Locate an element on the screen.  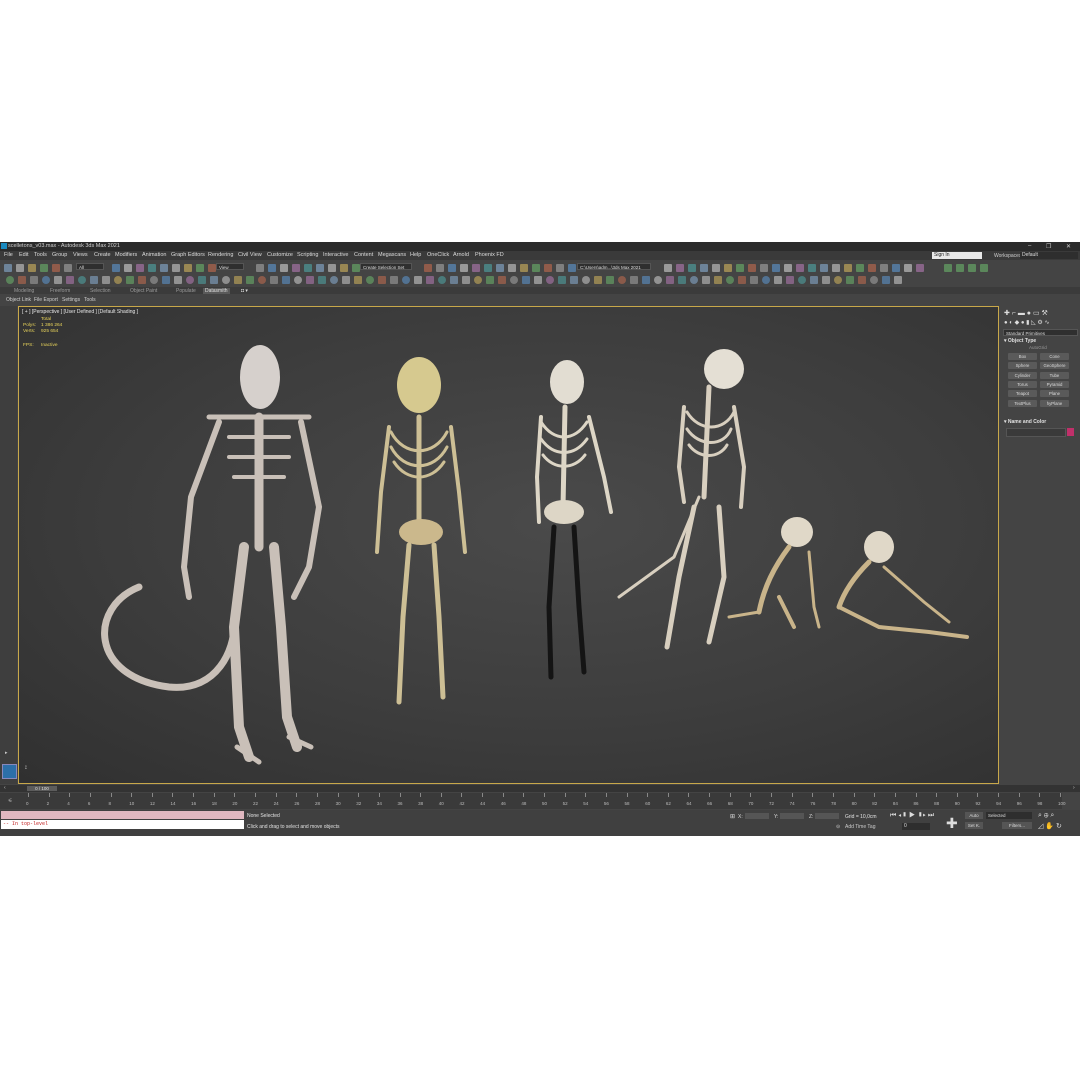
tab-freeform: Freeform is located at coordinates (60, 291).